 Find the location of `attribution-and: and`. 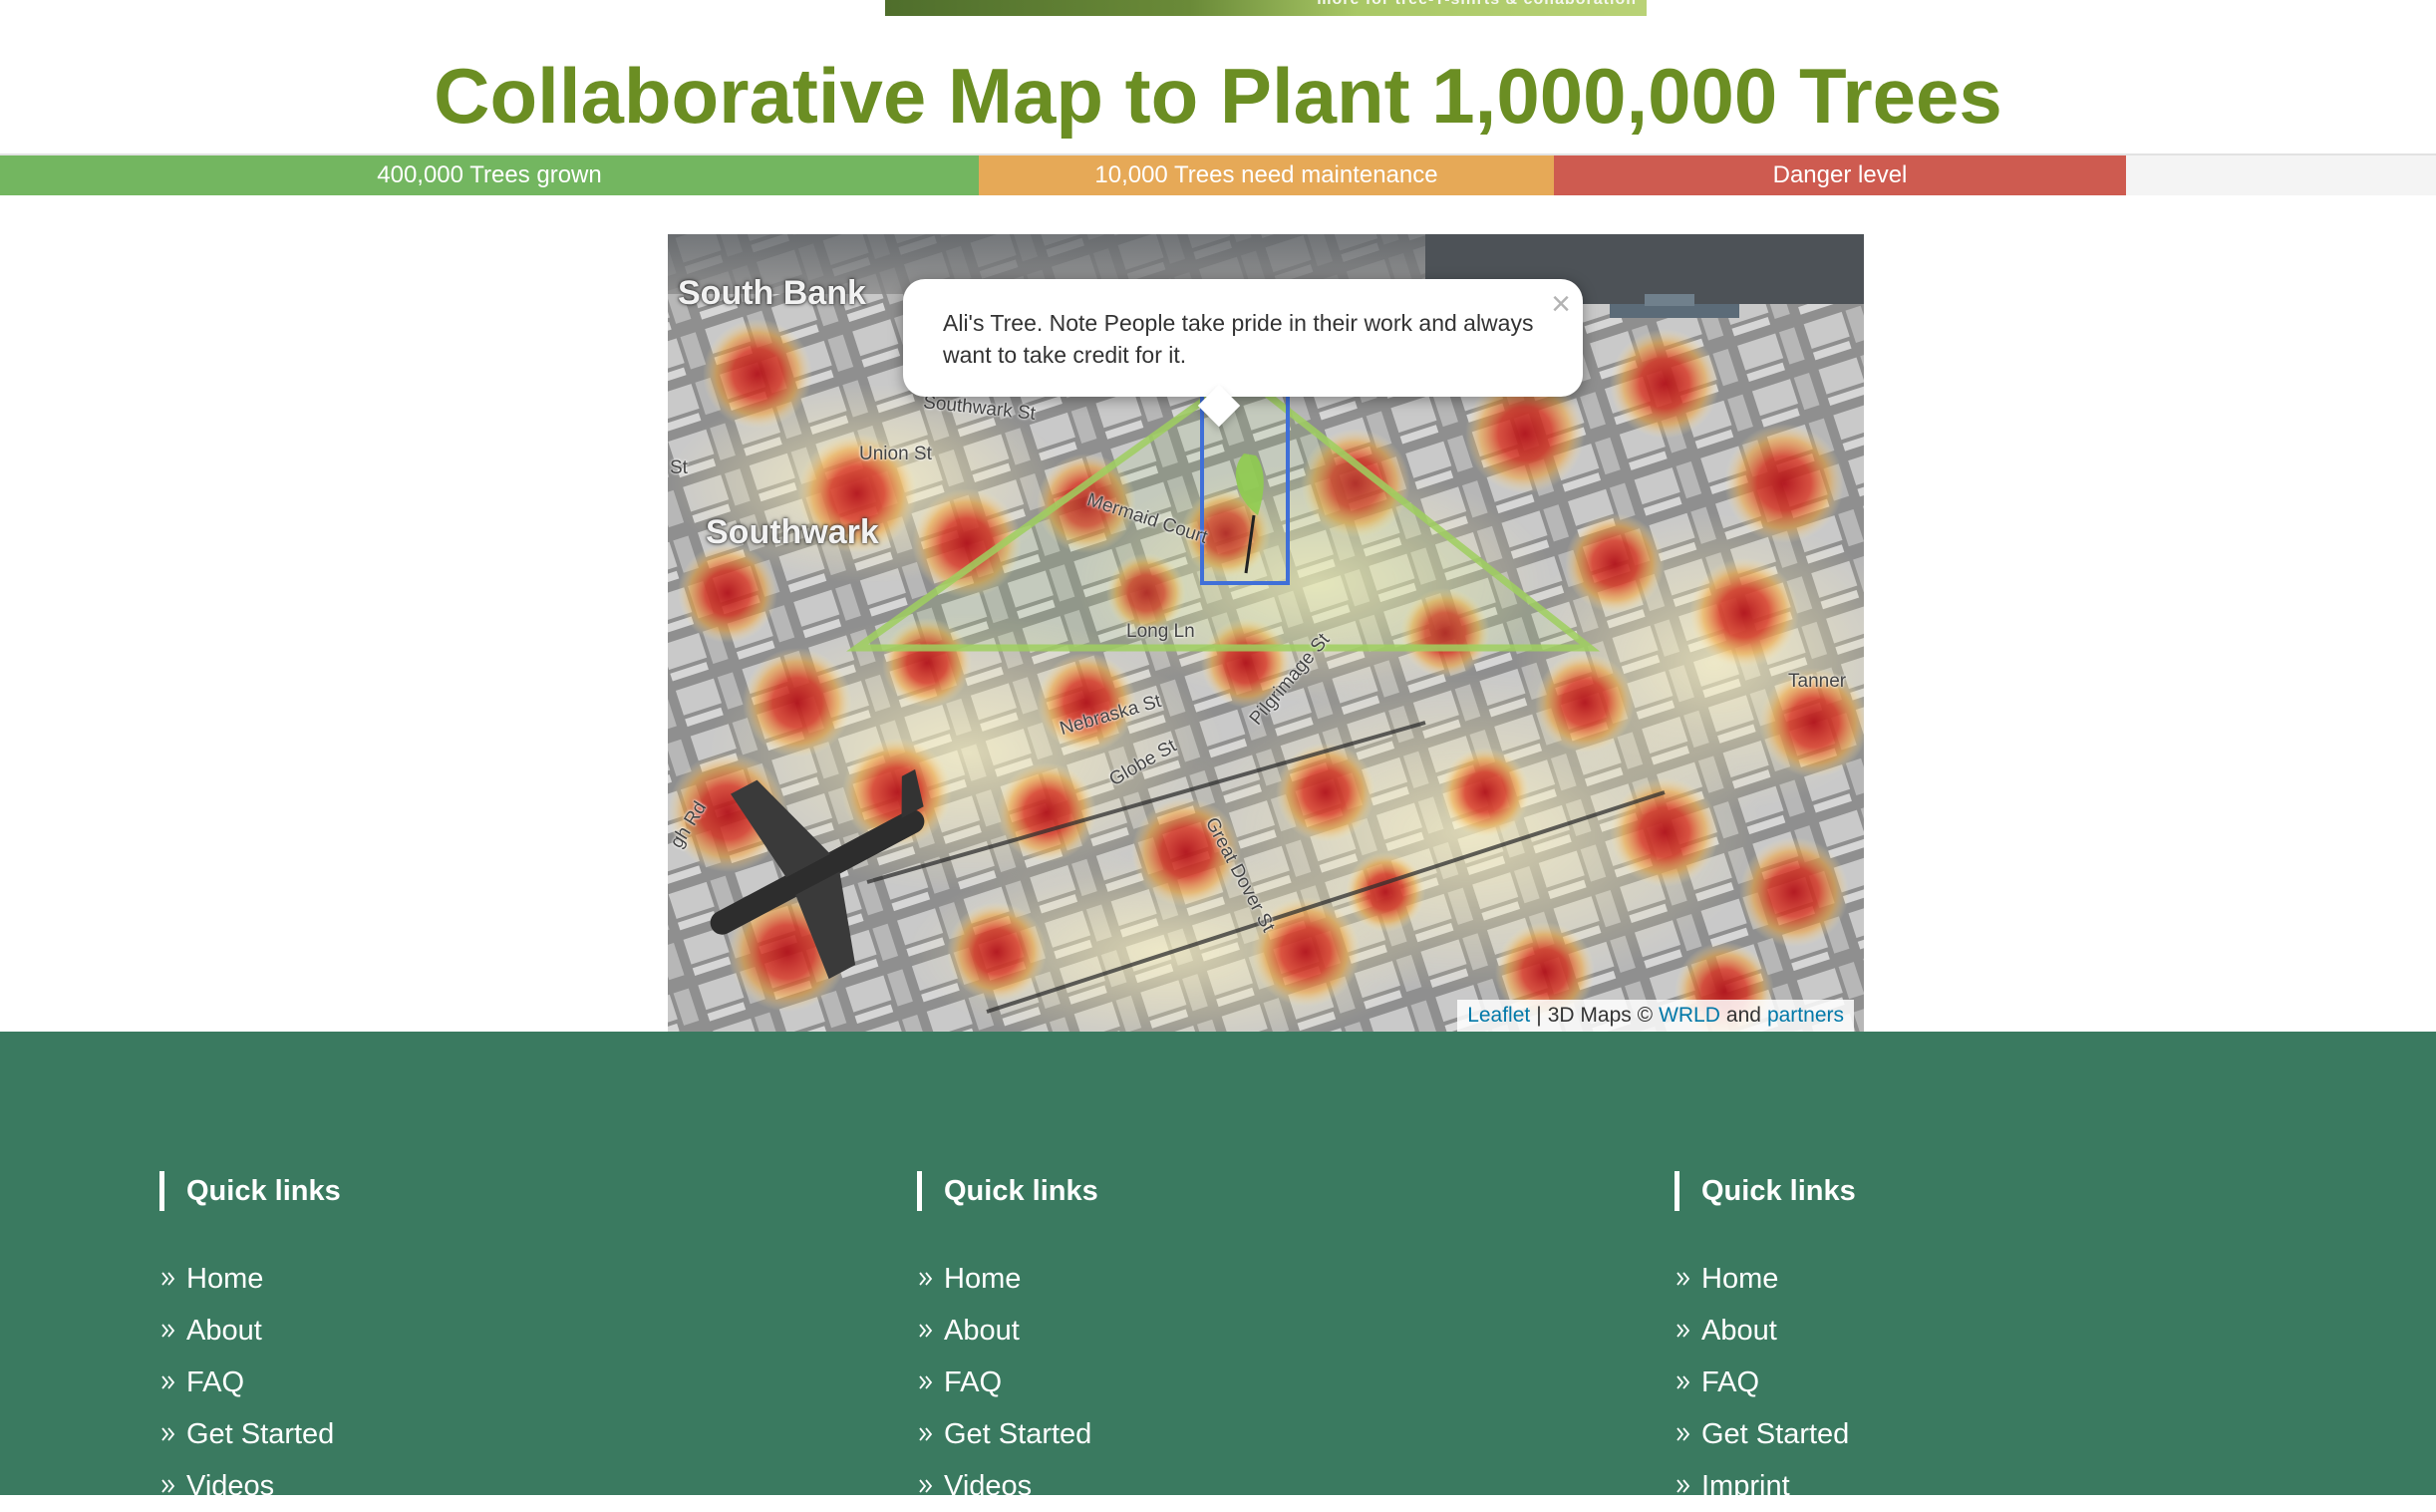

attribution-and: and is located at coordinates (1743, 1016).